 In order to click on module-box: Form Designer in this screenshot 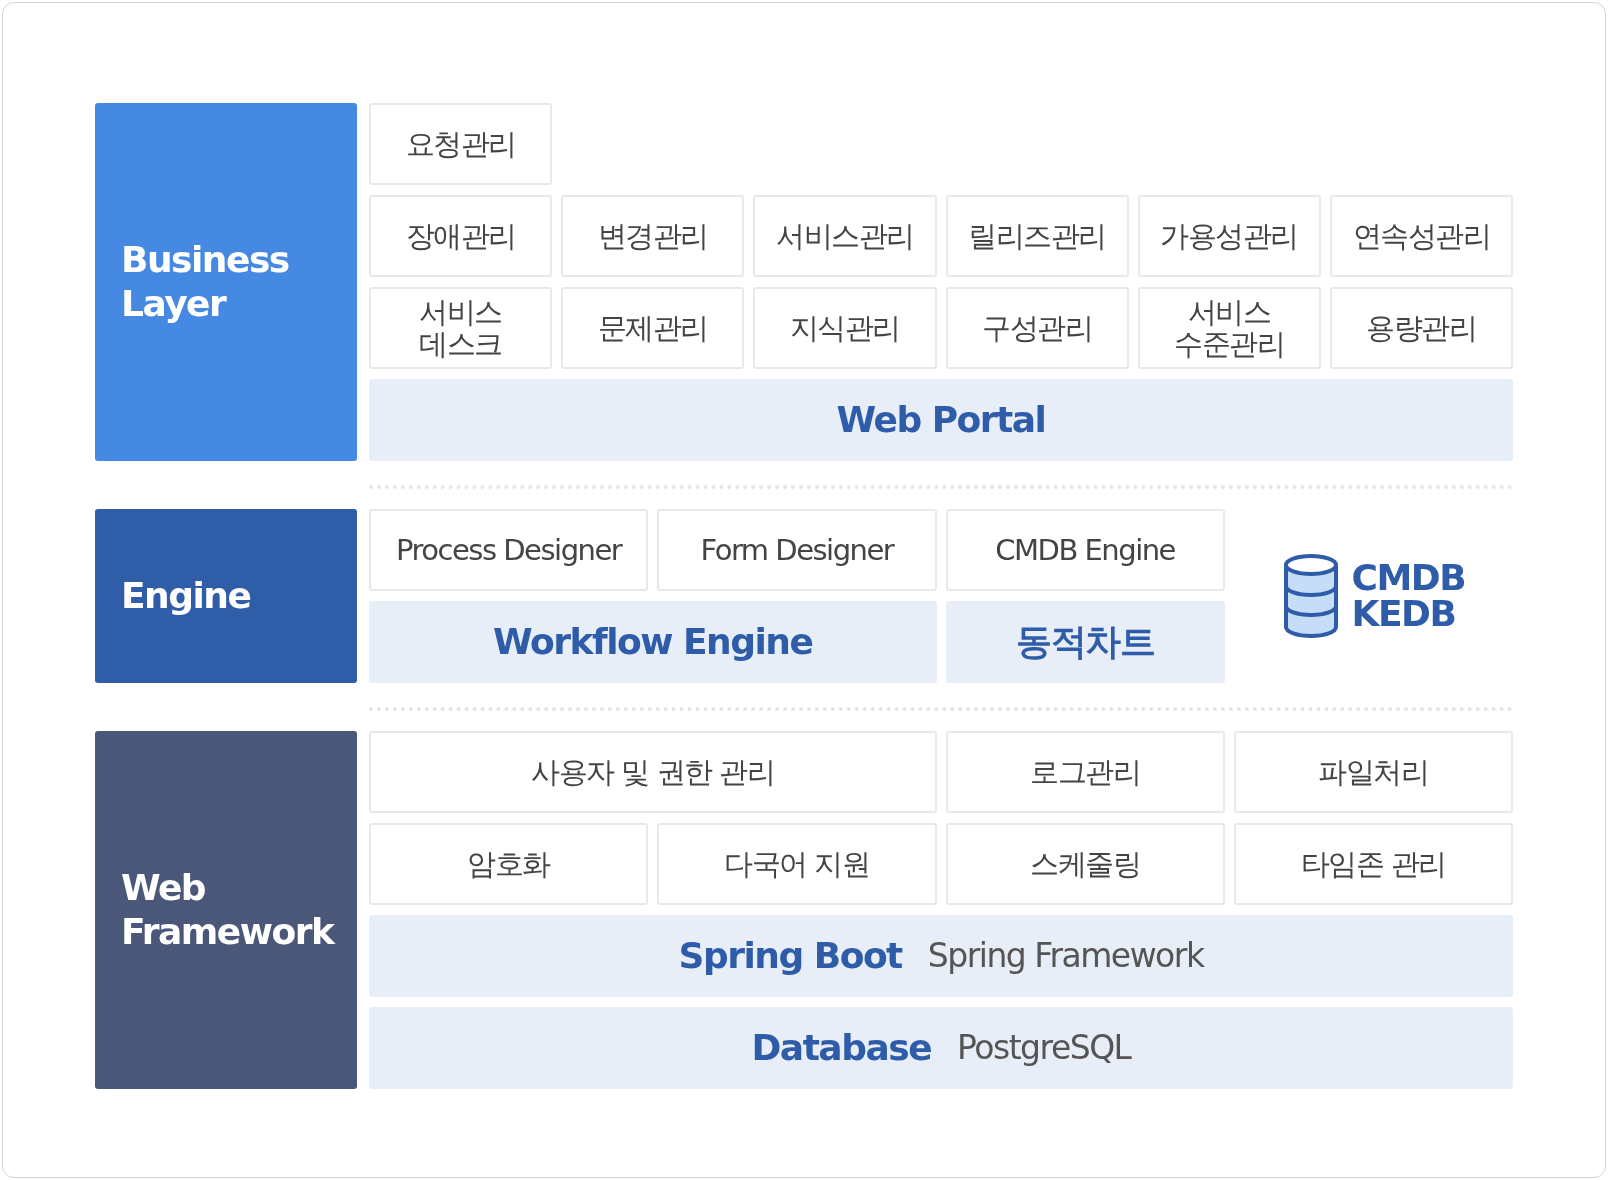, I will do `click(797, 550)`.